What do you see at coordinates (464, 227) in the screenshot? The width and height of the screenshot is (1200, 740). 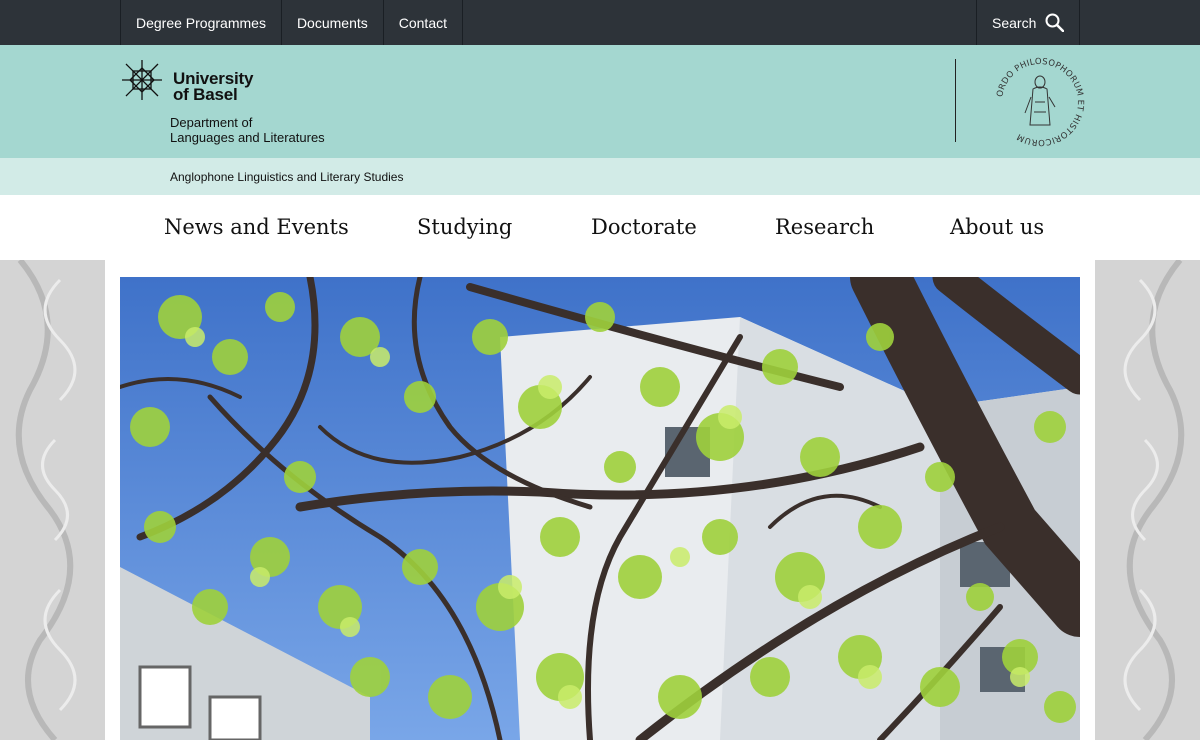 I see `nav-studying: Studying` at bounding box center [464, 227].